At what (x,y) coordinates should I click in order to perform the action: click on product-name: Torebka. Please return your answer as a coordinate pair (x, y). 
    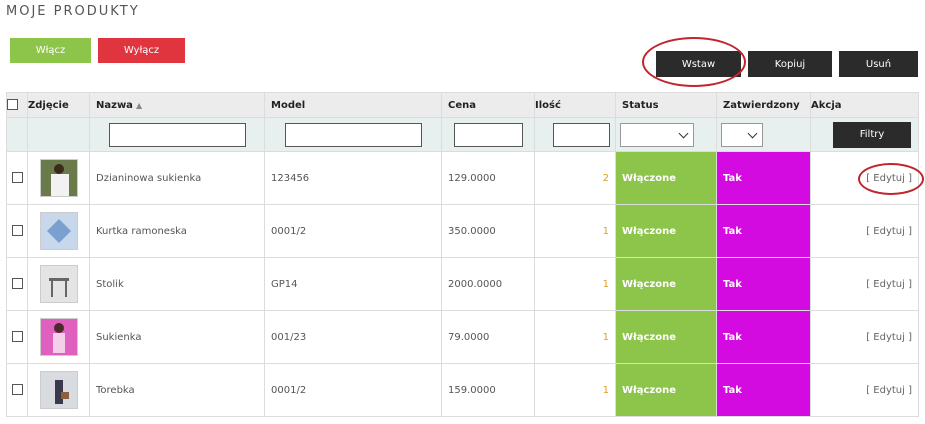
    Looking at the image, I should click on (177, 390).